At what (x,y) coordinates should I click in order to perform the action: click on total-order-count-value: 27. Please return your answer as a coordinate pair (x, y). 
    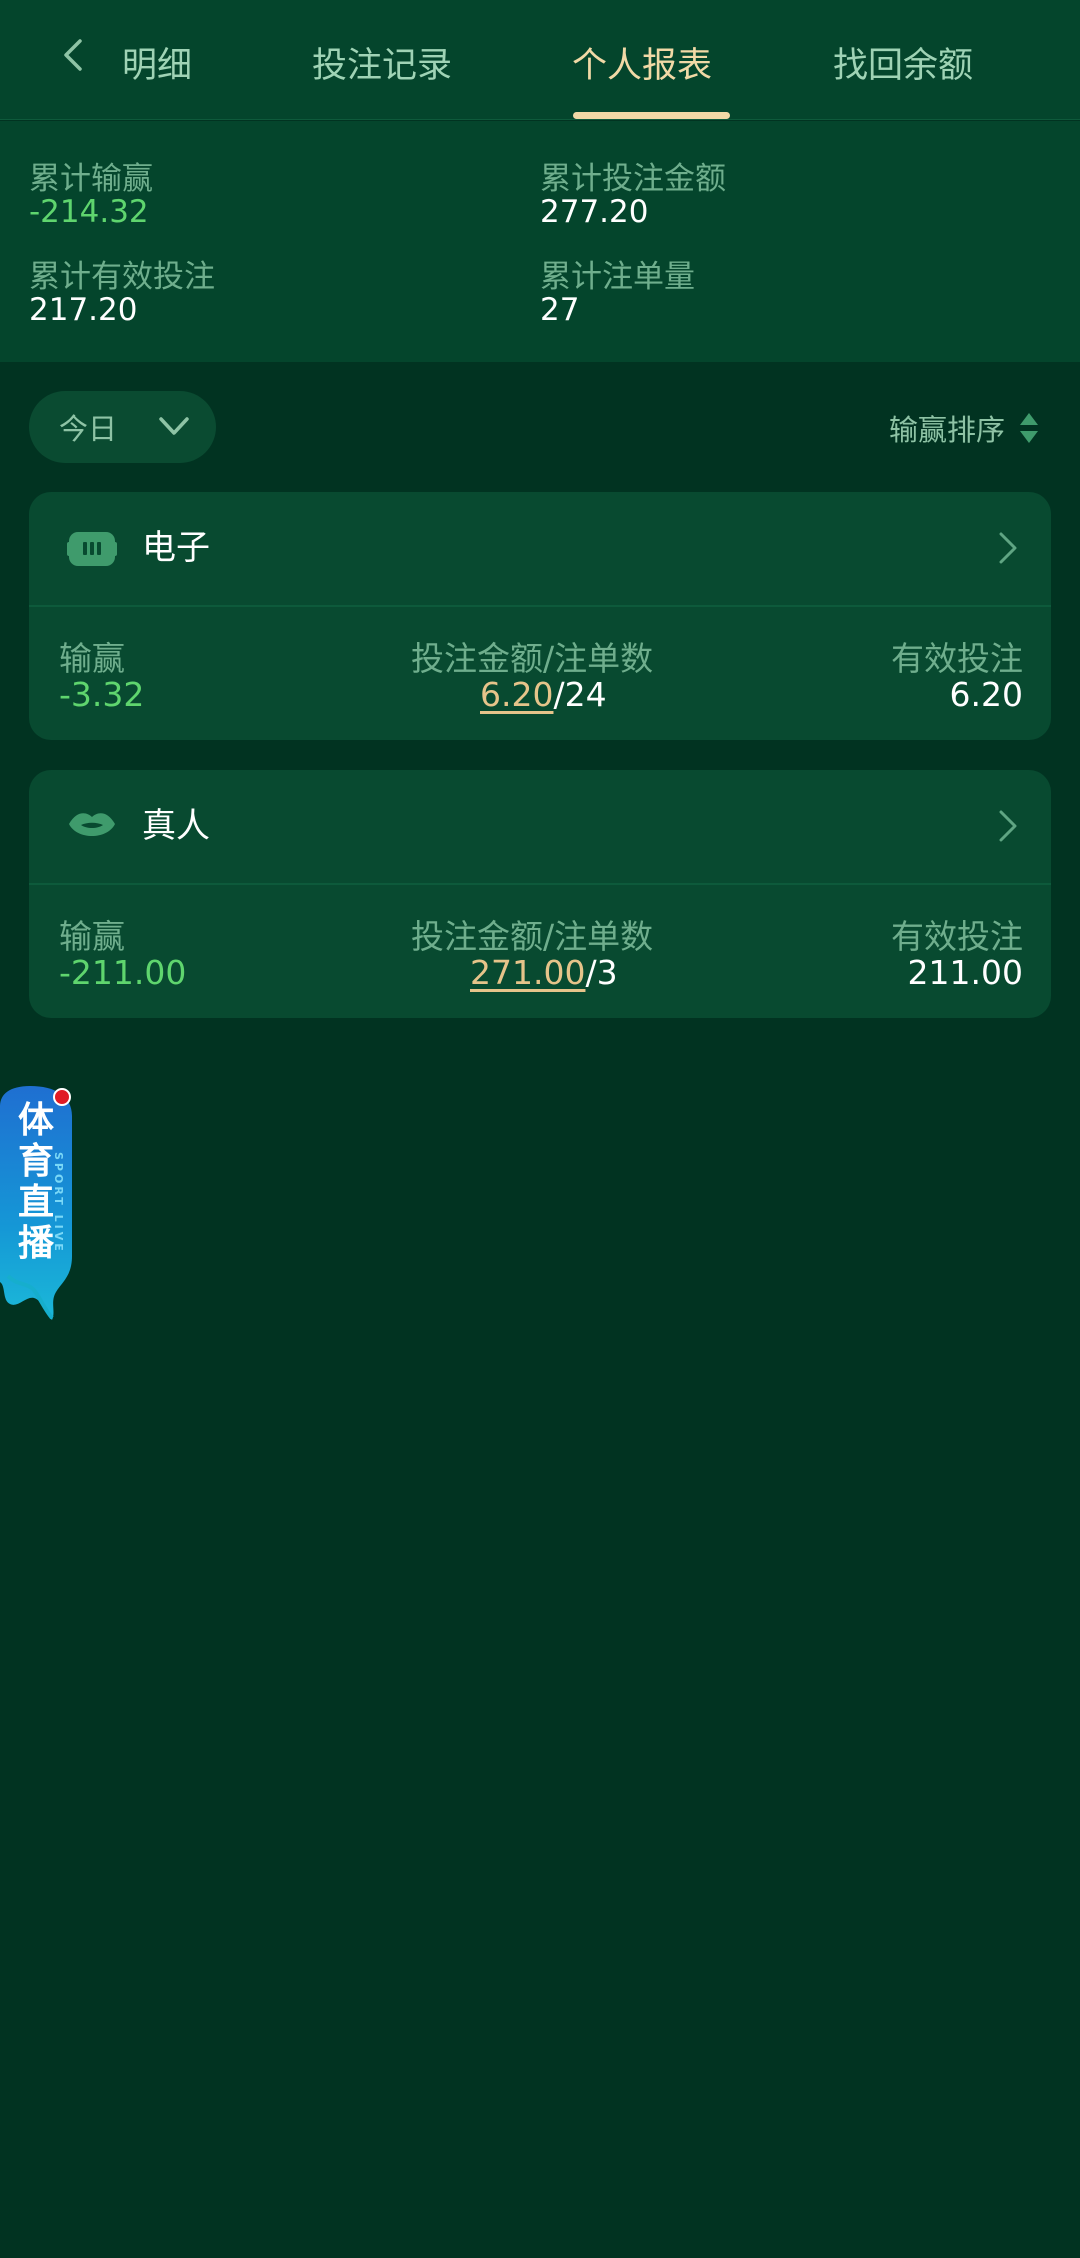
    Looking at the image, I should click on (560, 310).